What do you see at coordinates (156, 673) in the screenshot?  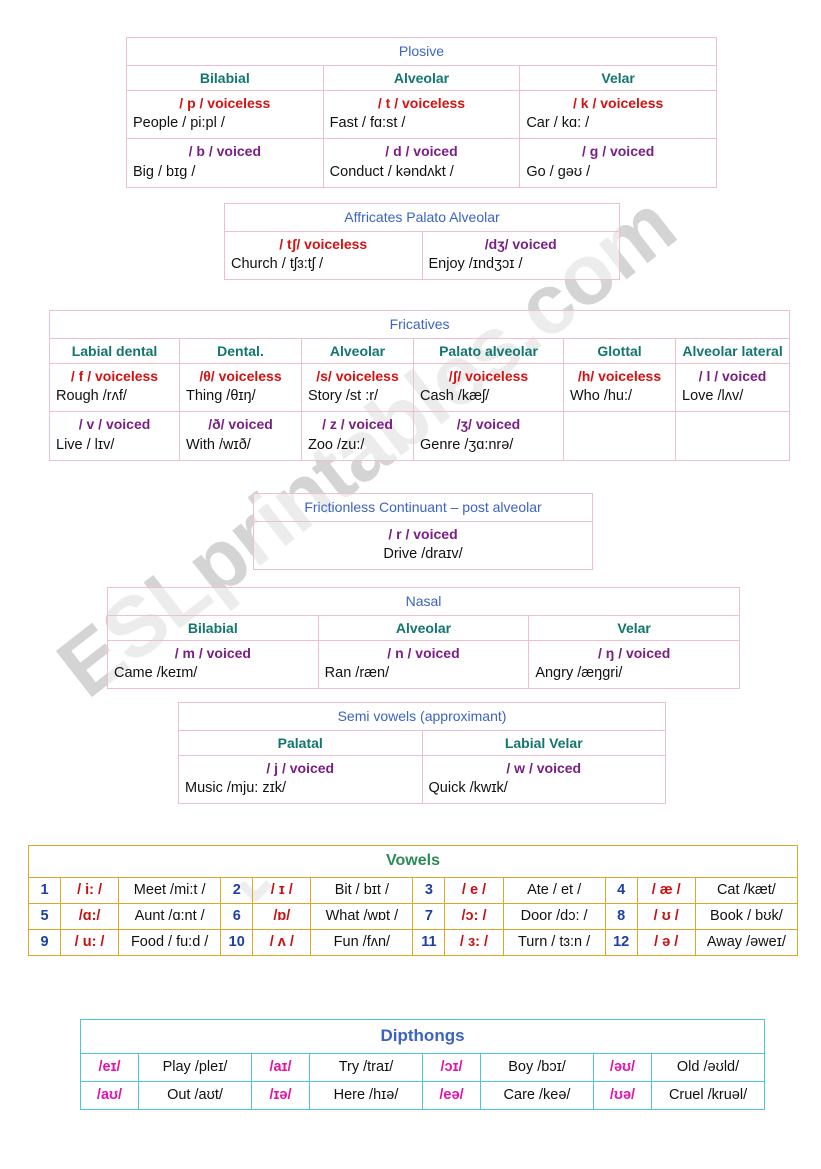 I see `phoneme-example: Came /keɪm/` at bounding box center [156, 673].